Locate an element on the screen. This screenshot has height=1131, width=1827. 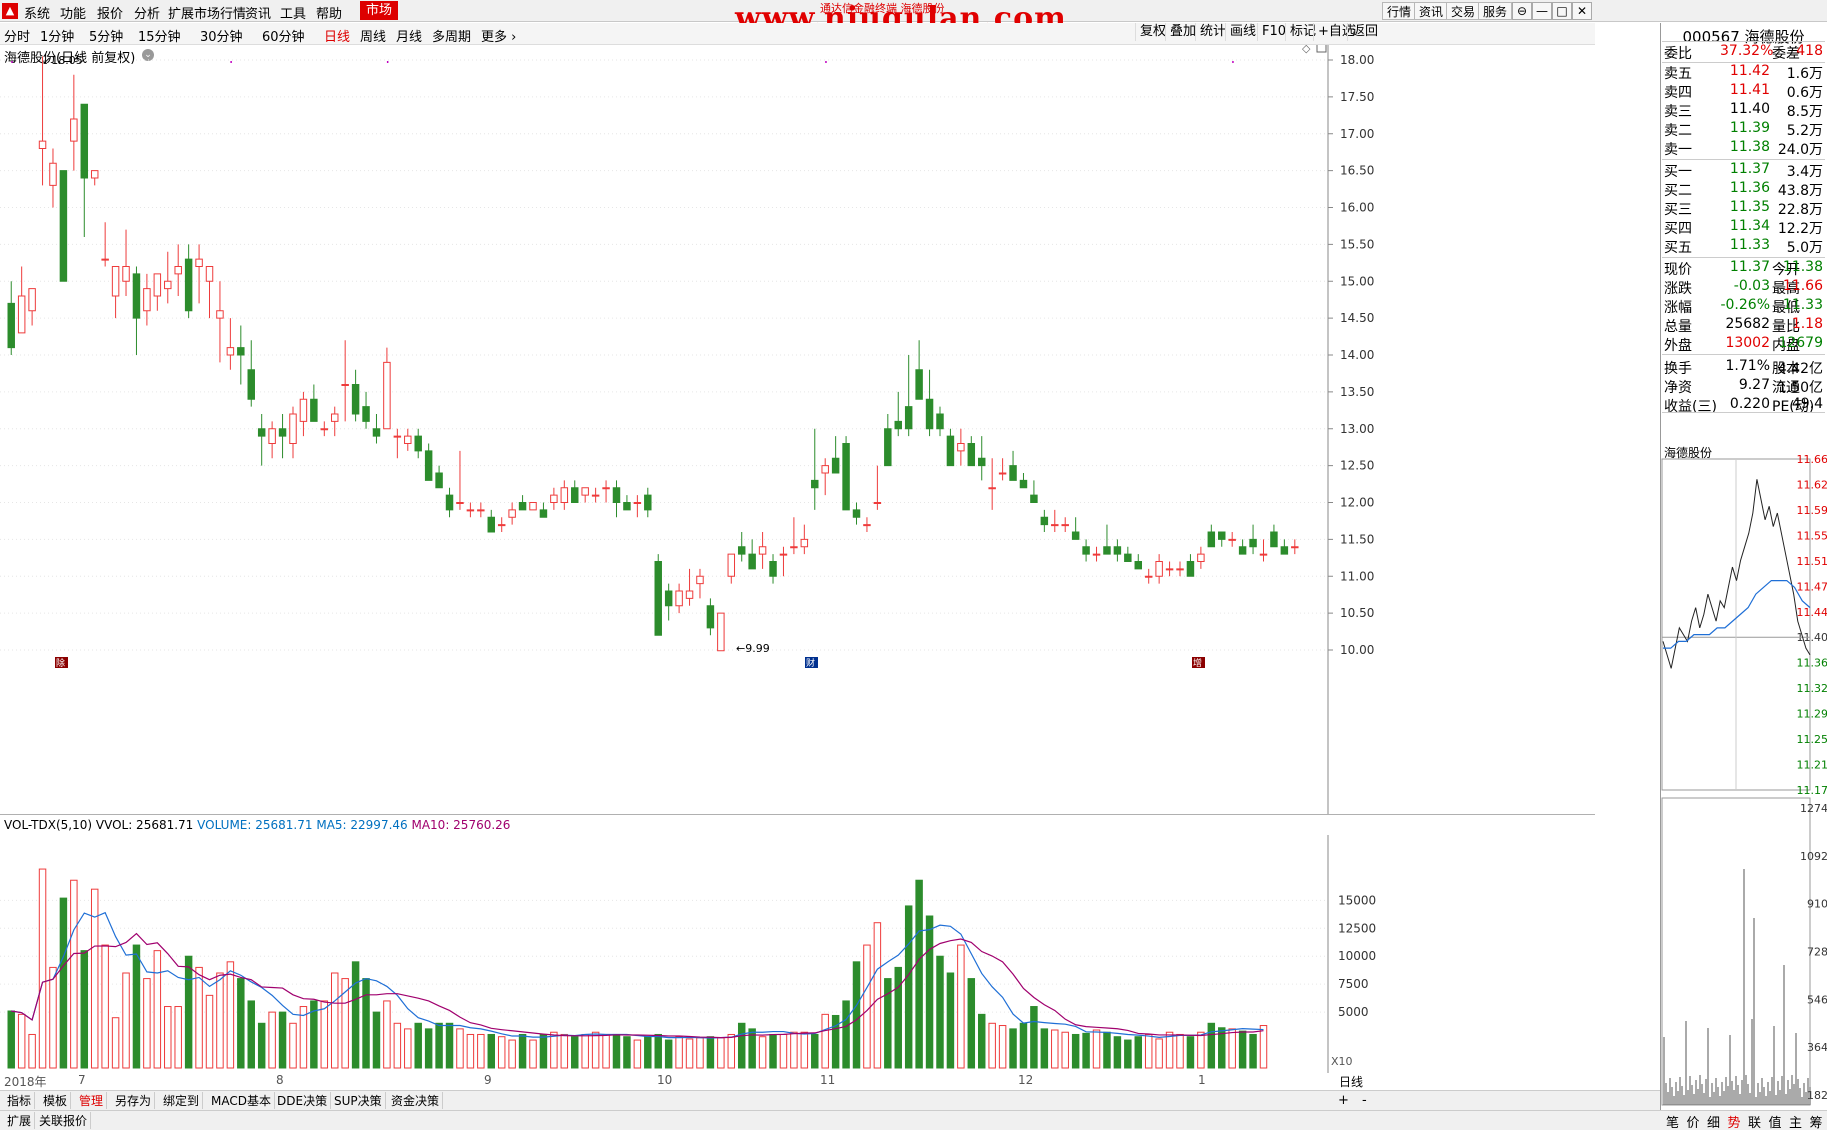
quote-tab-6: 主 is located at coordinates (1795, 1121).